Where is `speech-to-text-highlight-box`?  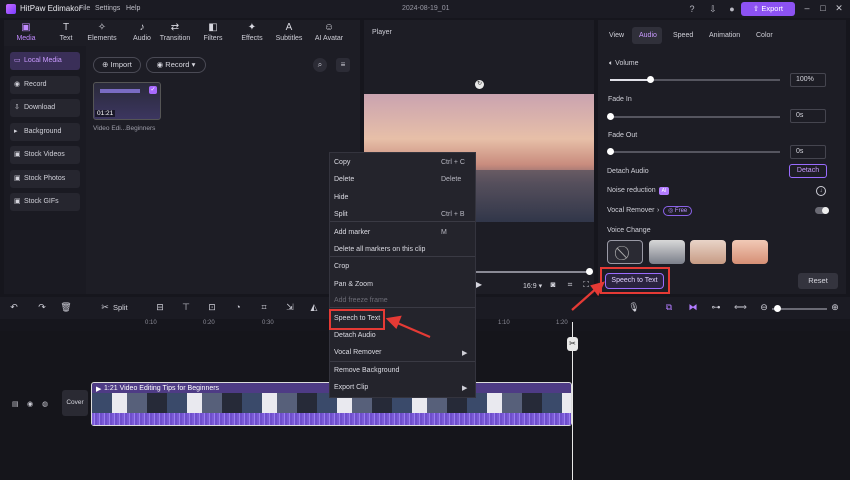
speech-to-text-highlight-box is located at coordinates (635, 280).